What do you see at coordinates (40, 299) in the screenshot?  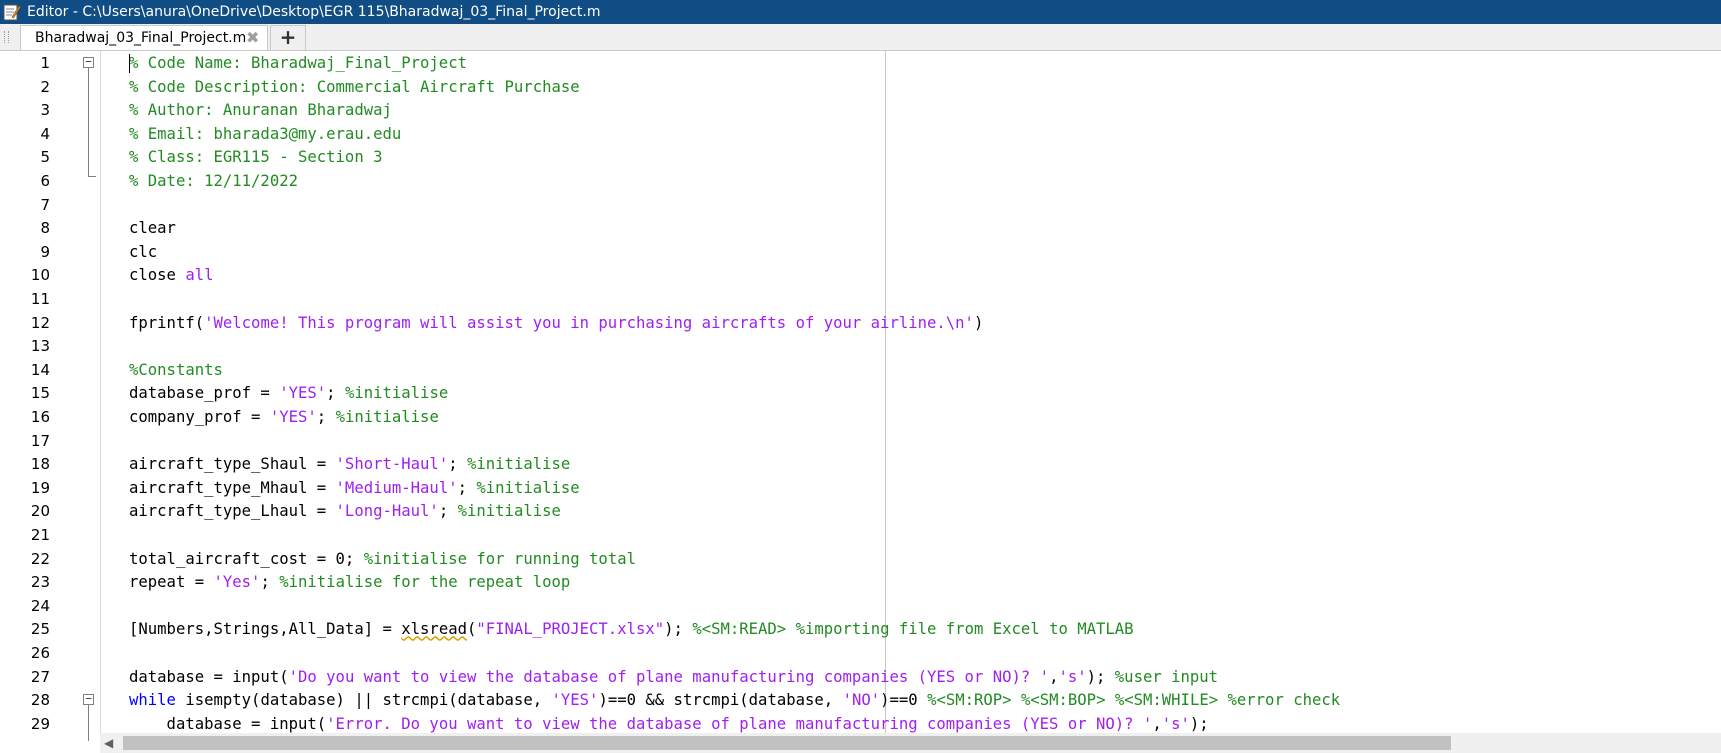 I see `line-number: 11` at bounding box center [40, 299].